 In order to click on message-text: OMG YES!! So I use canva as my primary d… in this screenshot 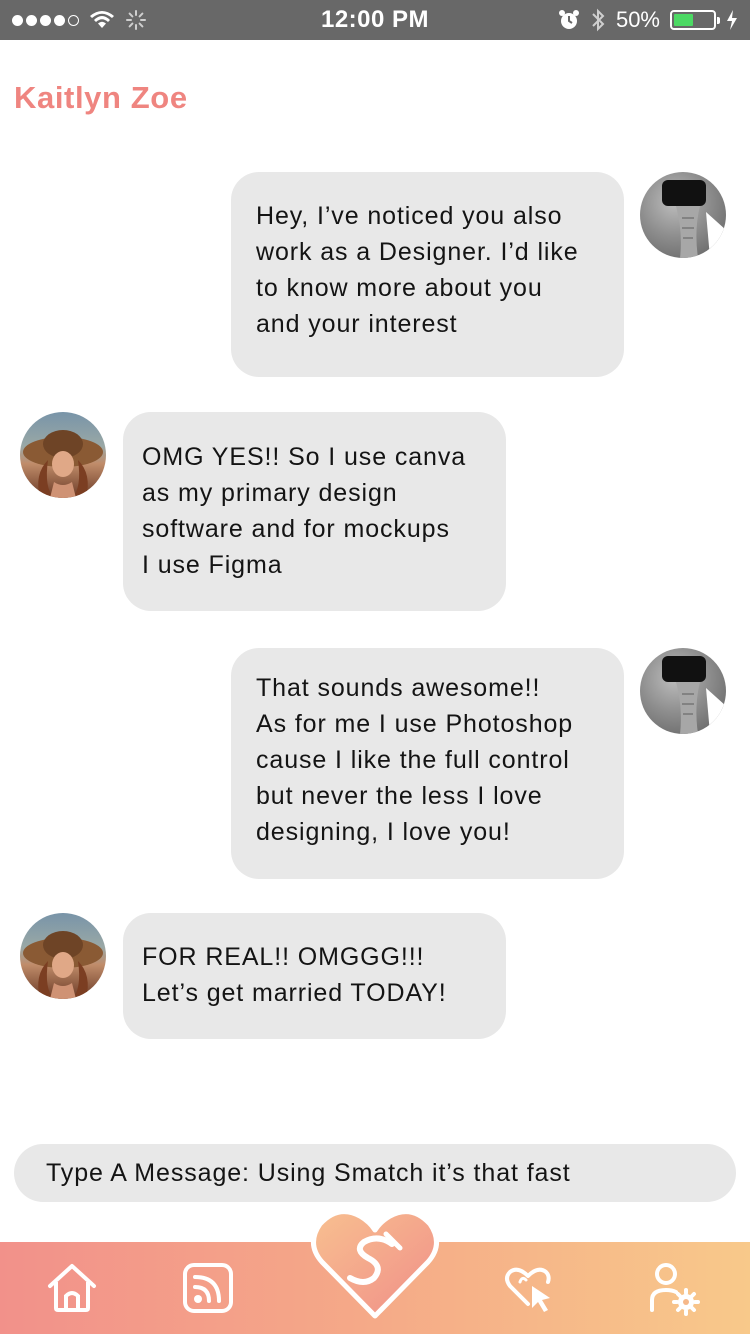, I will do `click(304, 511)`.